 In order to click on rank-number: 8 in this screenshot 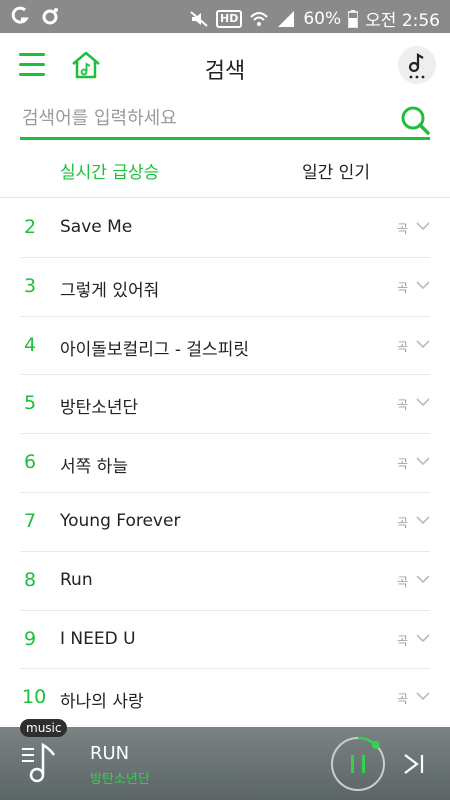, I will do `click(30, 579)`.